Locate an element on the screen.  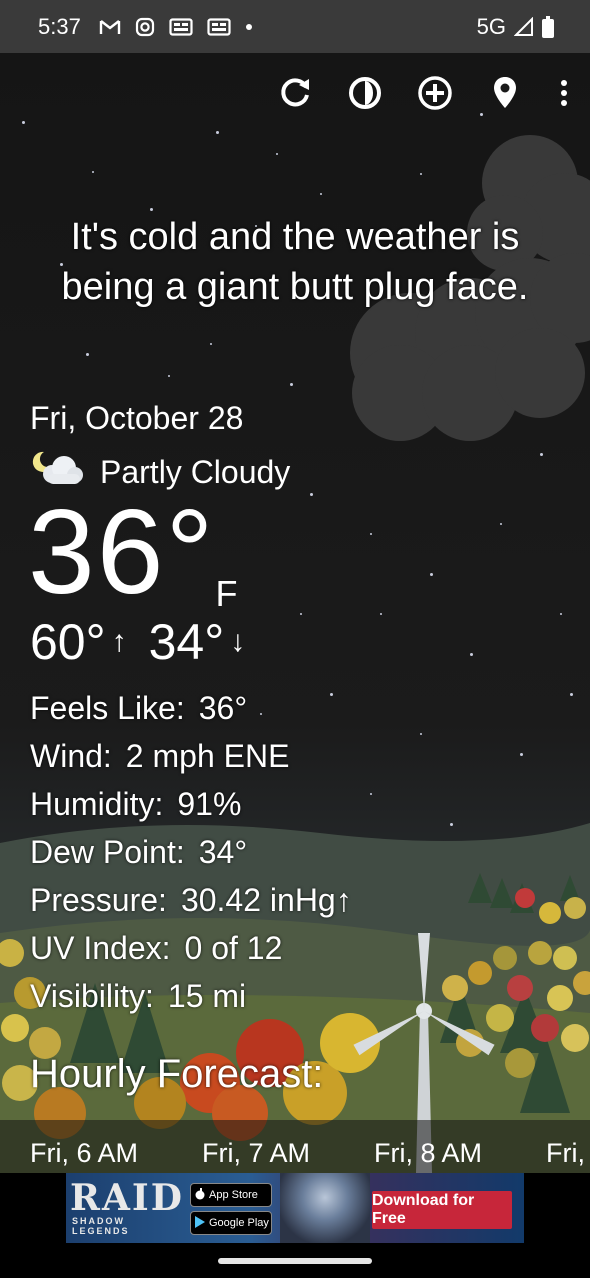
ad-logo-title: RAID is located at coordinates (127, 1198).